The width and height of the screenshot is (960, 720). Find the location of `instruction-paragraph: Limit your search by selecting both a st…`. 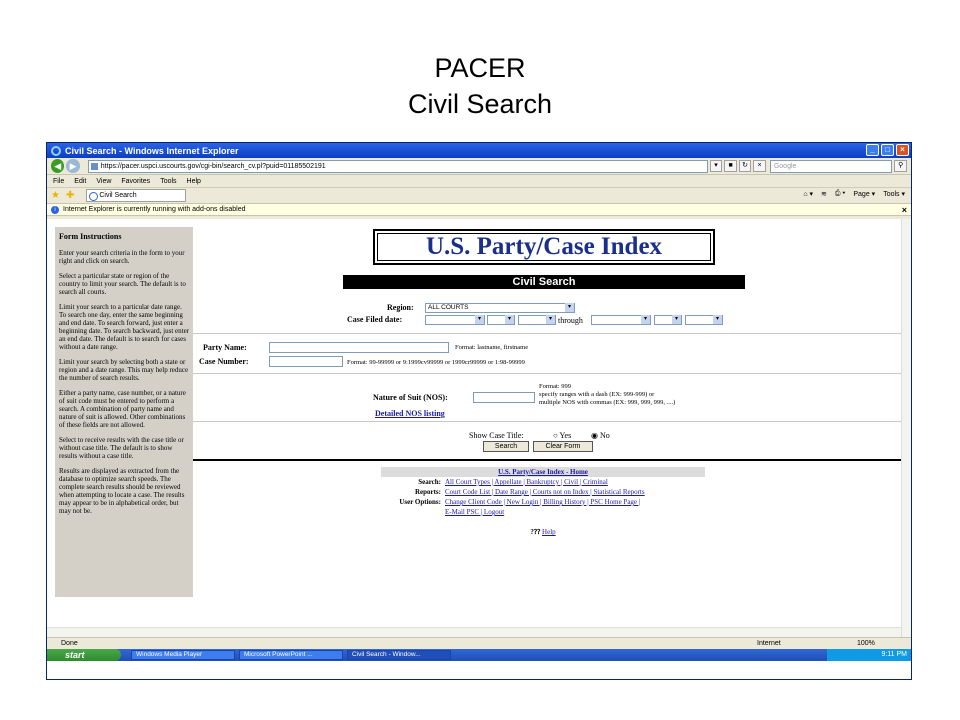

instruction-paragraph: Limit your search by selecting both a st… is located at coordinates (124, 370).